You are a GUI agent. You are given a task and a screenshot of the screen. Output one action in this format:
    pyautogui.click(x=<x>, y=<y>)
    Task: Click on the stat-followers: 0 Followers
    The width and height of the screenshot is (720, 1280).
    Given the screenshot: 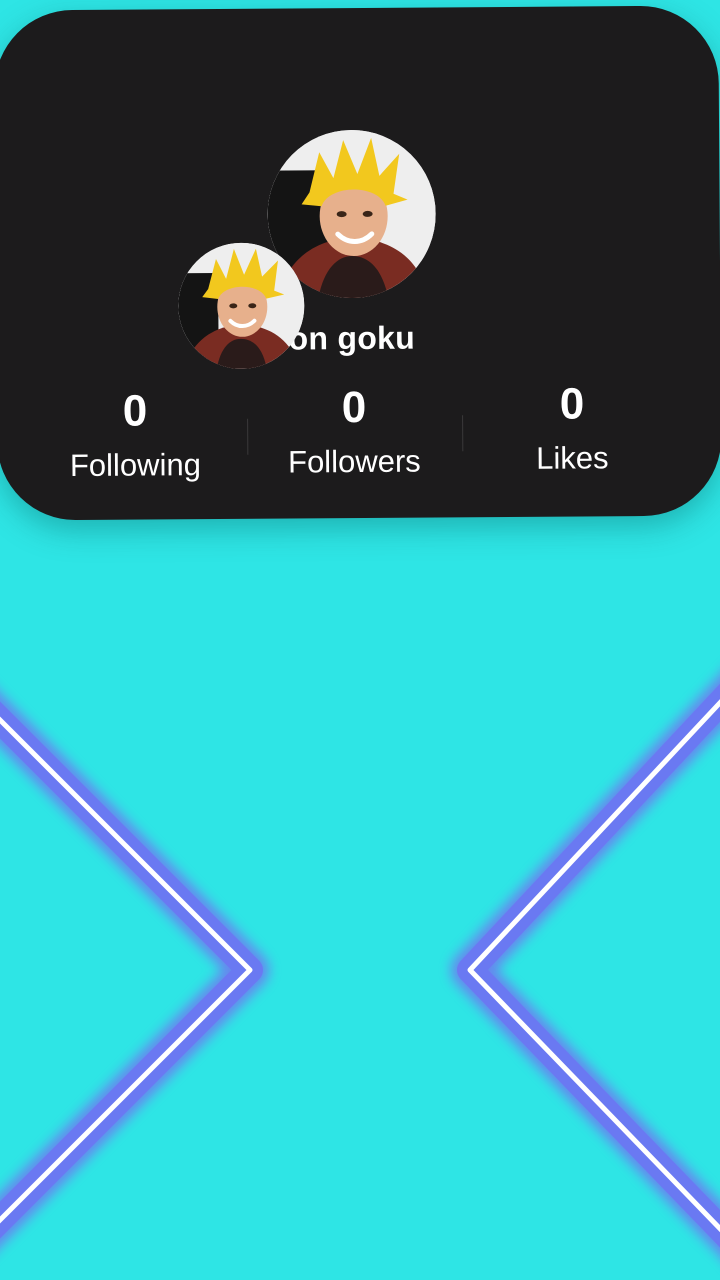 What is the action you would take?
    pyautogui.click(x=354, y=432)
    